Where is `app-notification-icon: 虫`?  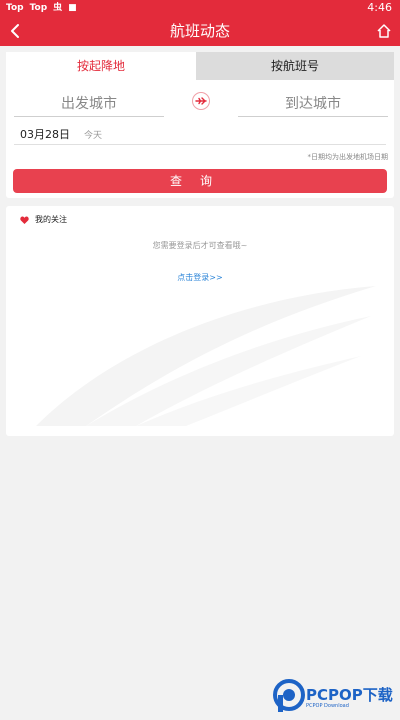
app-notification-icon: 虫 is located at coordinates (58, 8).